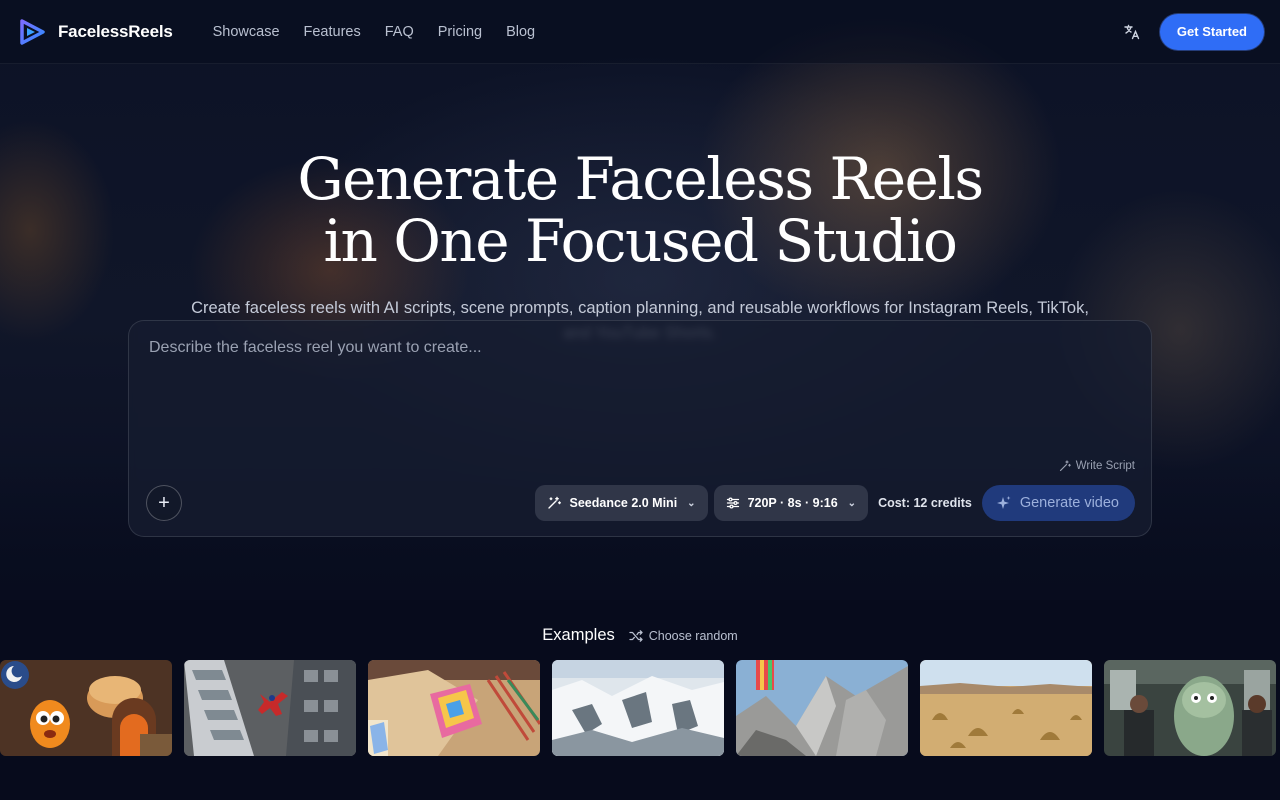  What do you see at coordinates (578, 635) in the screenshot?
I see `examples-title: Examples` at bounding box center [578, 635].